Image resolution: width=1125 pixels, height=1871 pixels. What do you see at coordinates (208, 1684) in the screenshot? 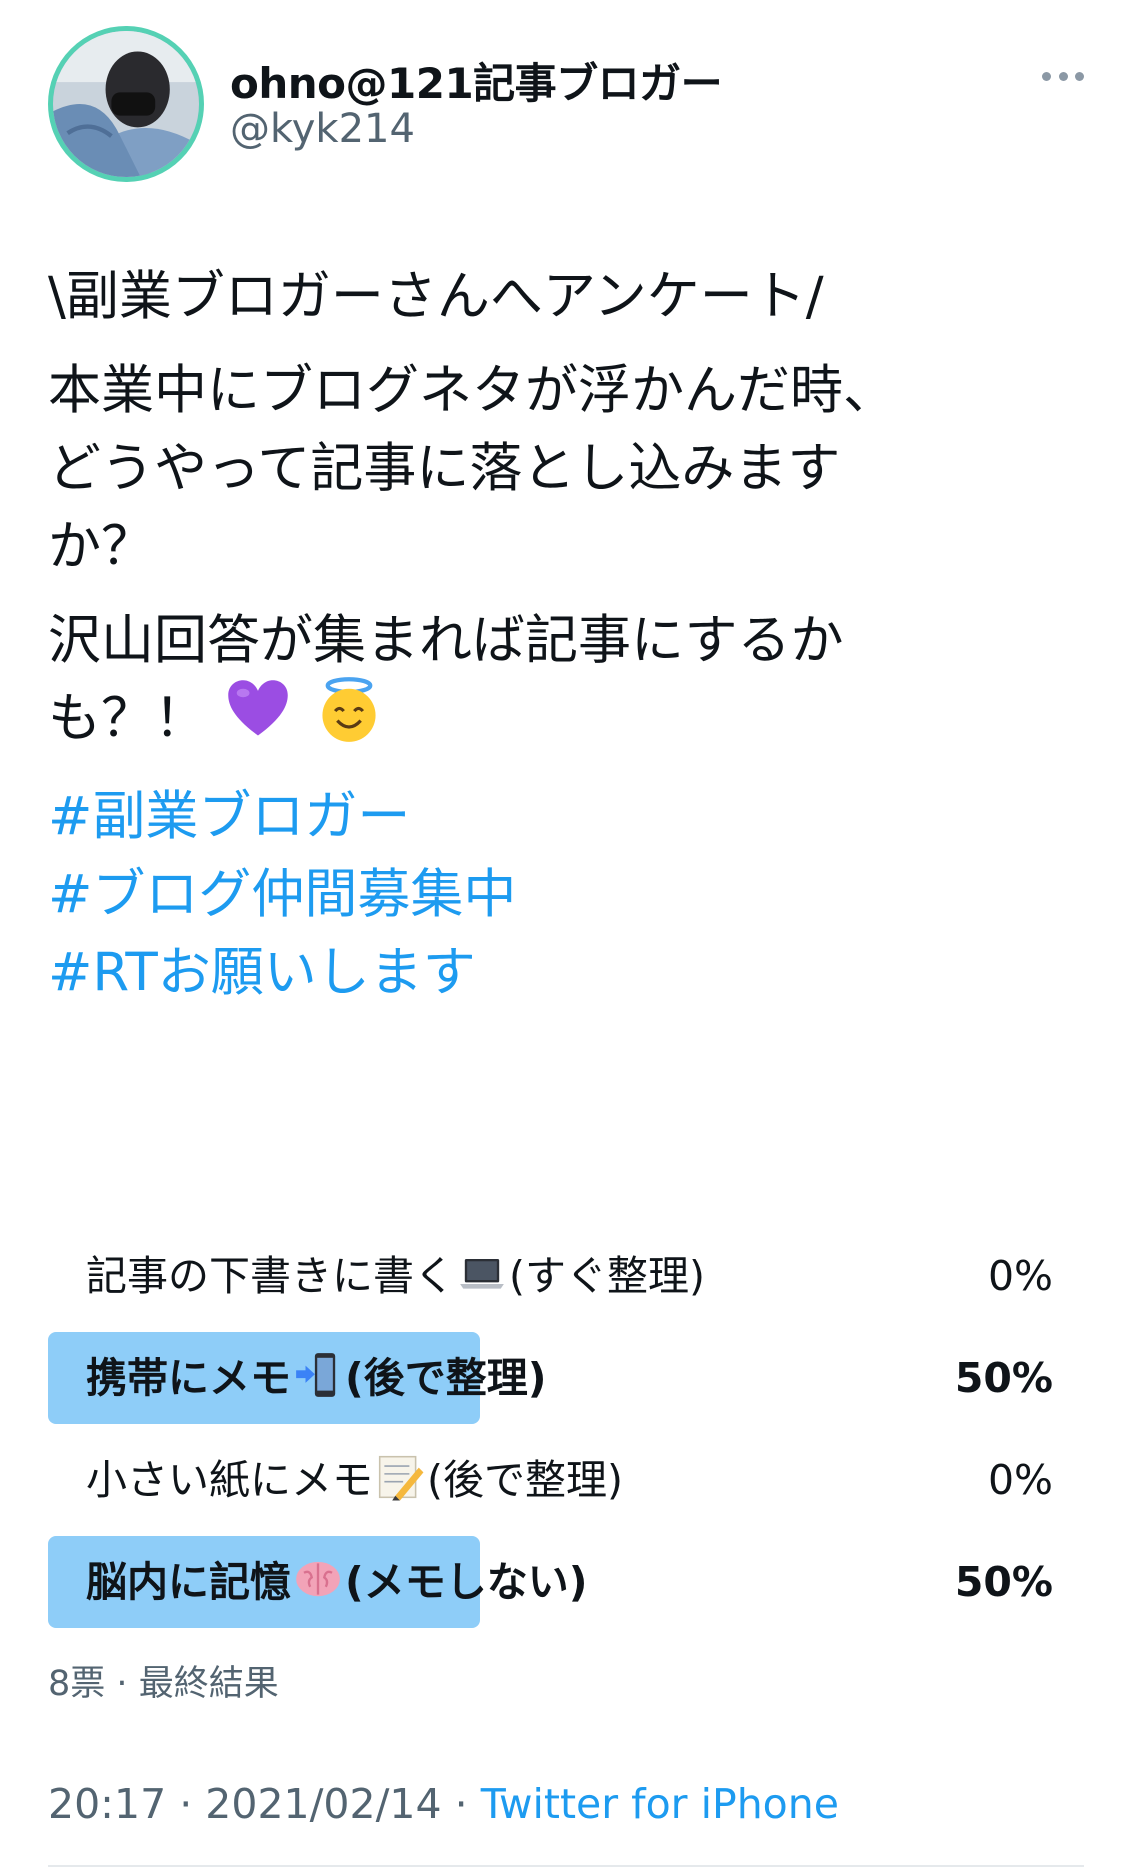
I see `poll-status: 最終結果` at bounding box center [208, 1684].